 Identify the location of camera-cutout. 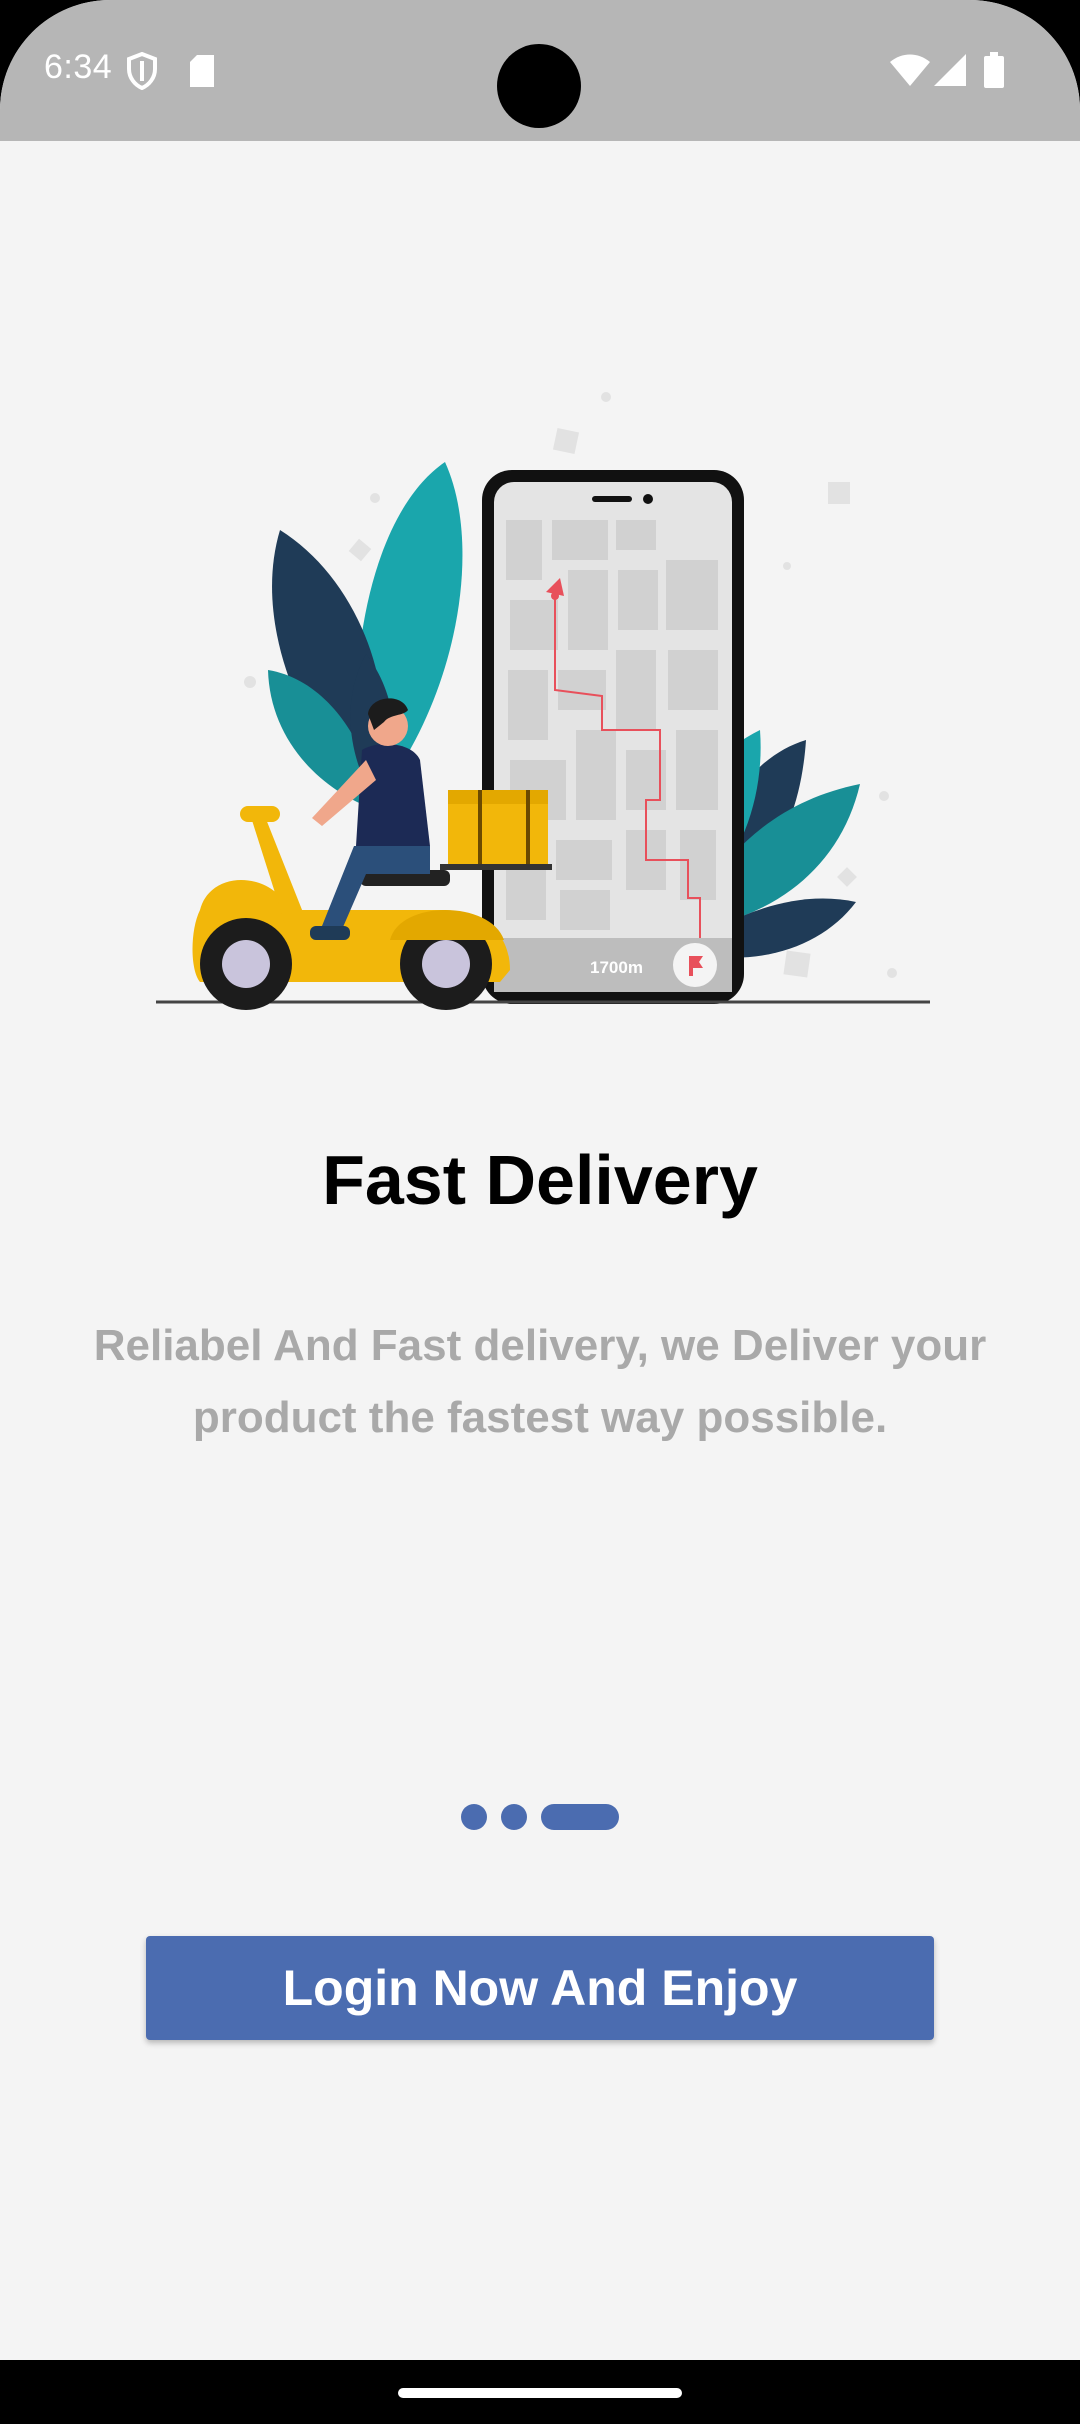
(539, 86).